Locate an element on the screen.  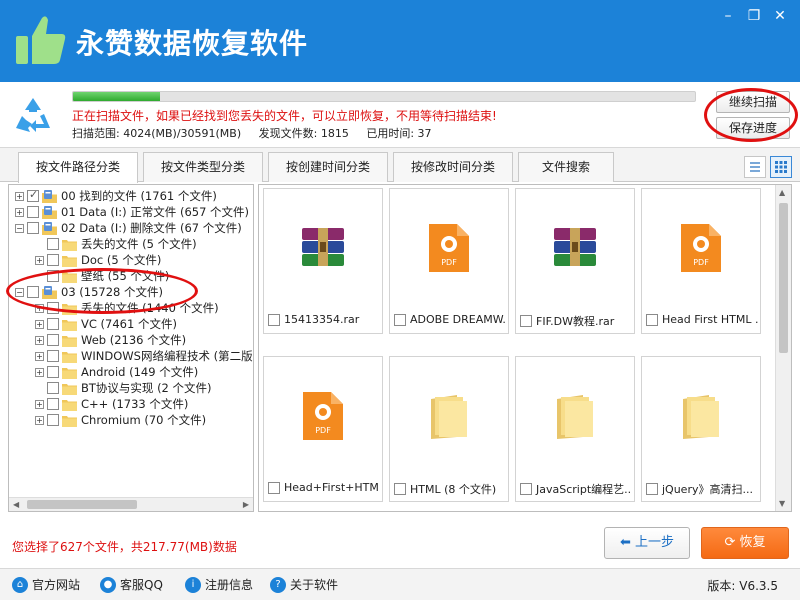
tree-node: + Chromium (70 个文件) is located at coordinates (120, 420).